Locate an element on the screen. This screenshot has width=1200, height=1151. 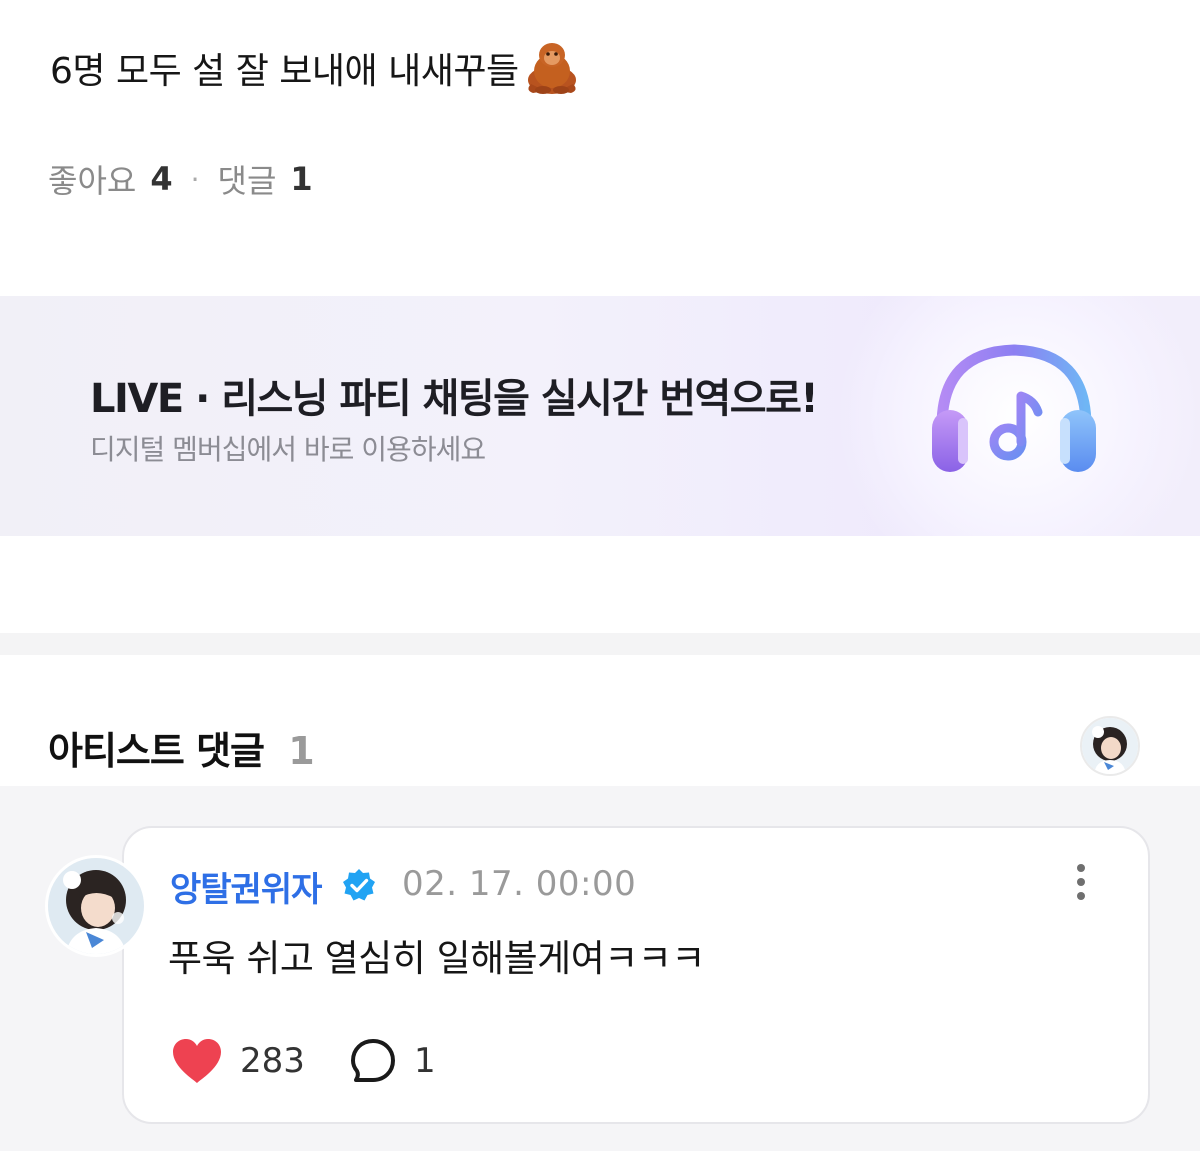
artist-comments-count: 1 is located at coordinates (301, 751).